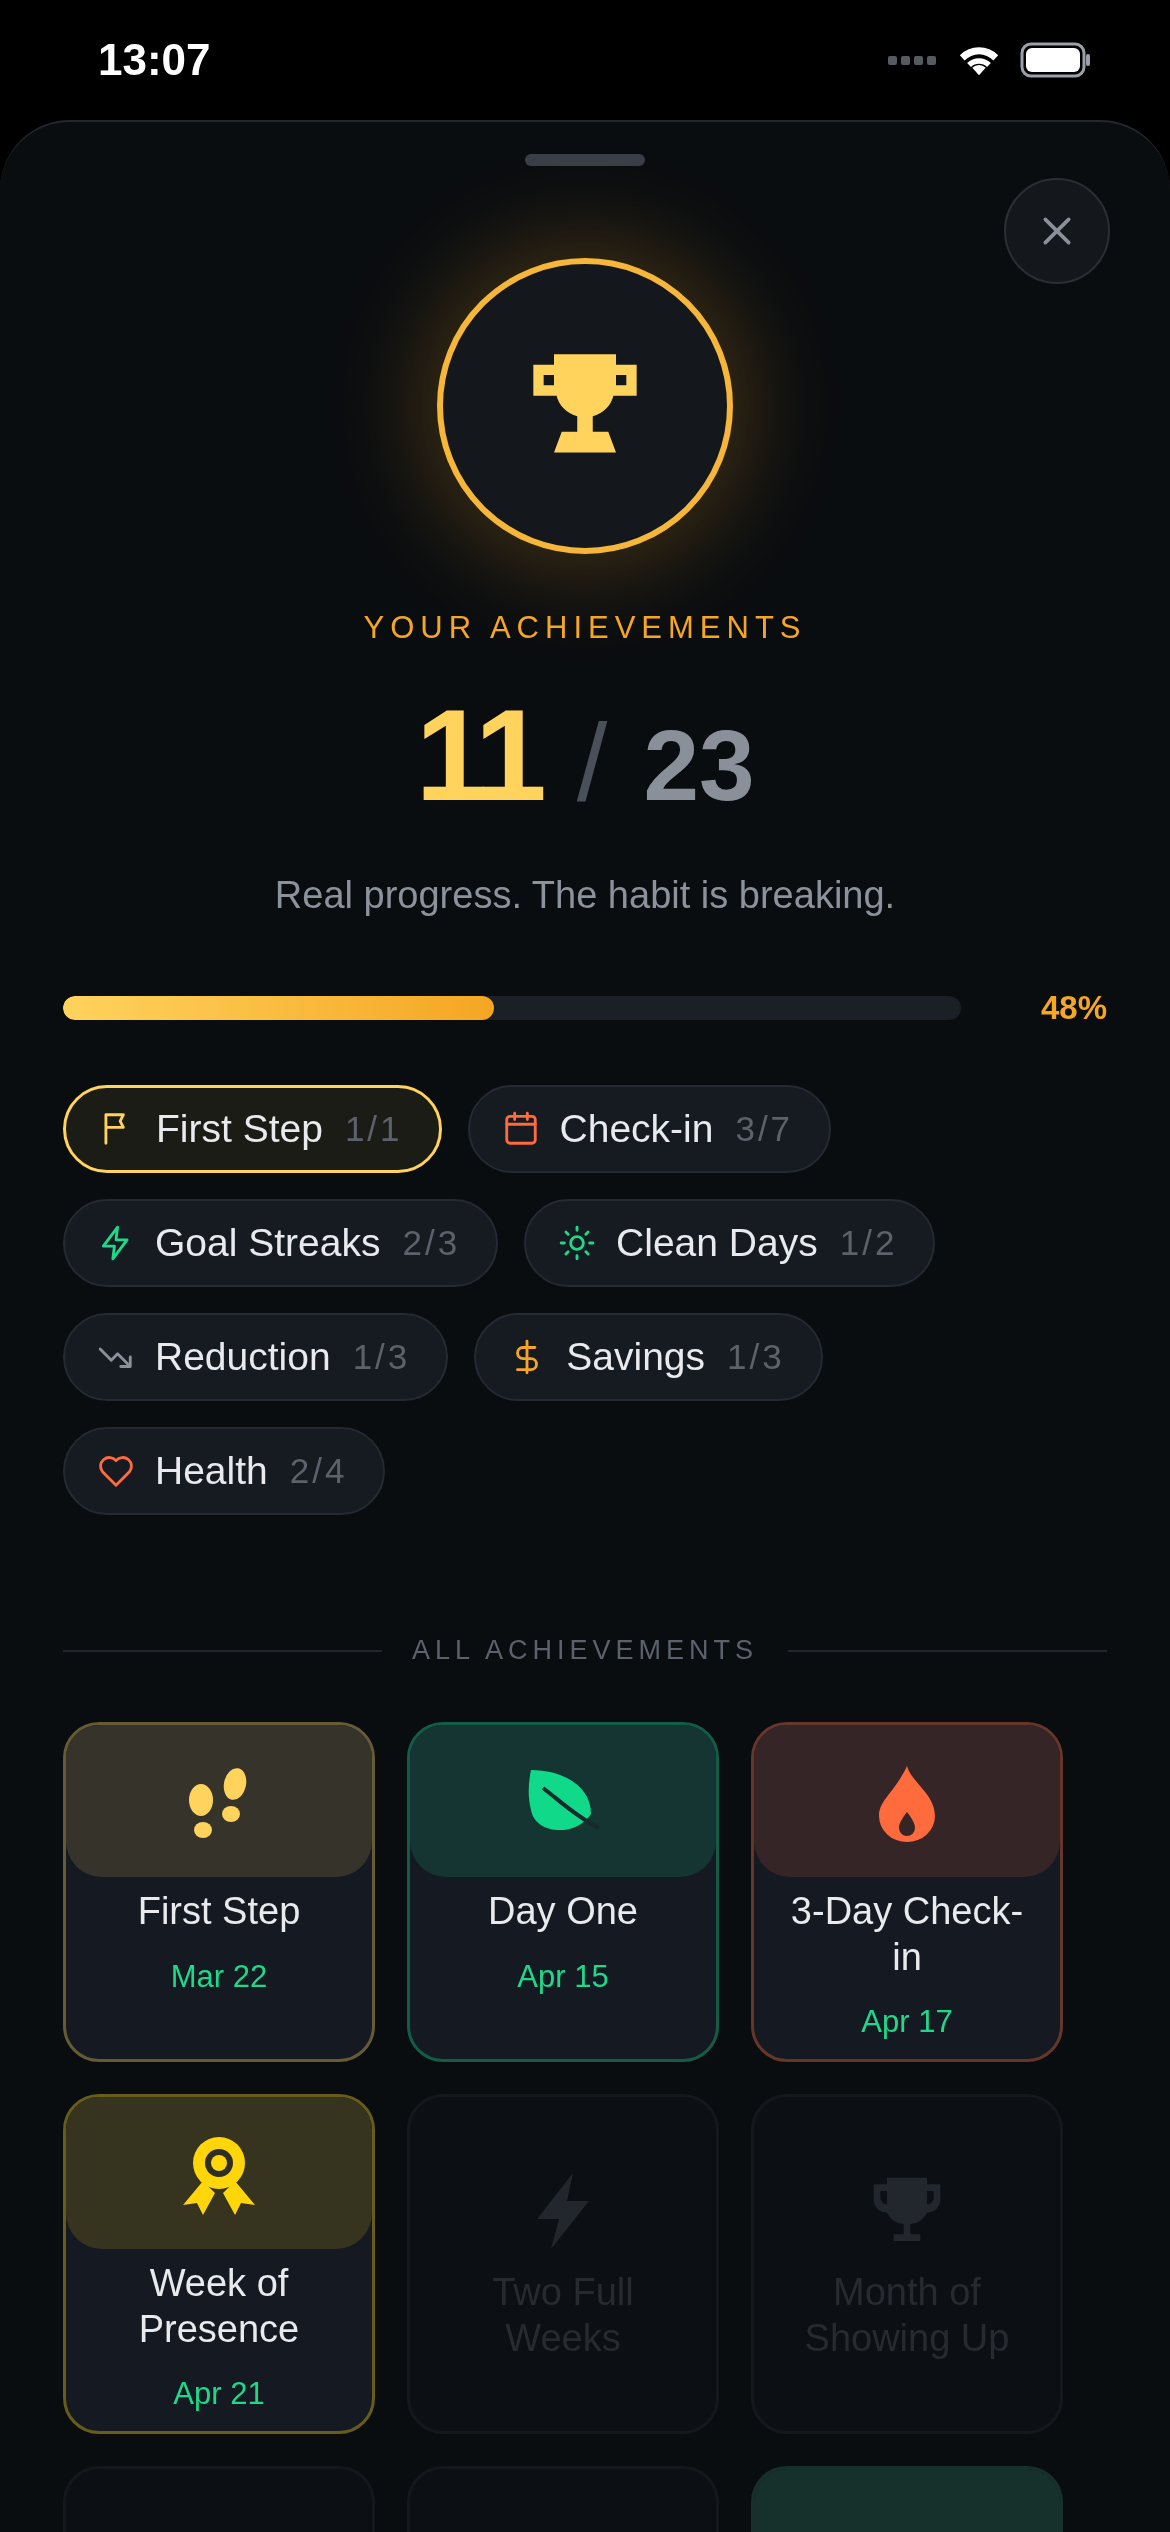 The width and height of the screenshot is (1170, 2532). I want to click on category-chip: Check-in 3/7, so click(649, 1129).